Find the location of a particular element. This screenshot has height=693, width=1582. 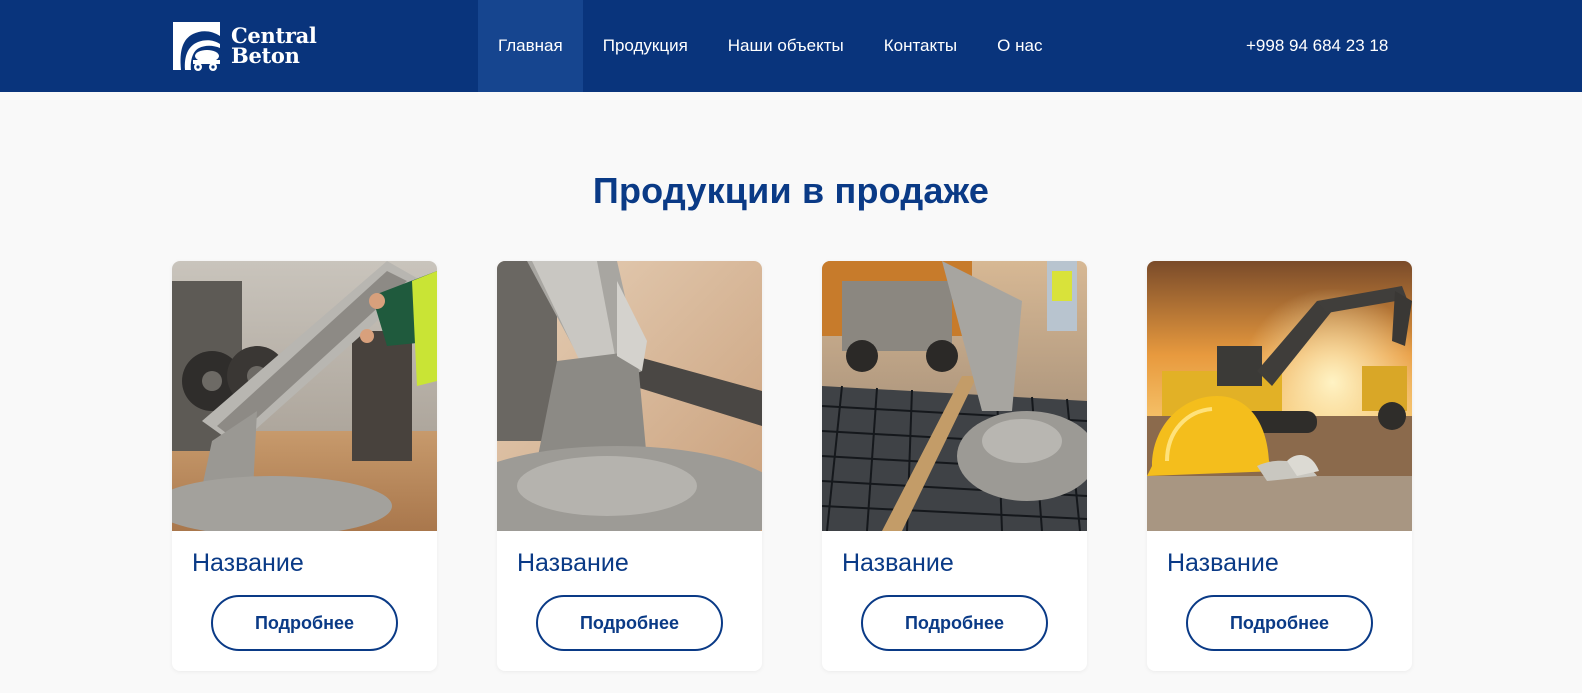

nav-item-about: О нас is located at coordinates (1019, 46).